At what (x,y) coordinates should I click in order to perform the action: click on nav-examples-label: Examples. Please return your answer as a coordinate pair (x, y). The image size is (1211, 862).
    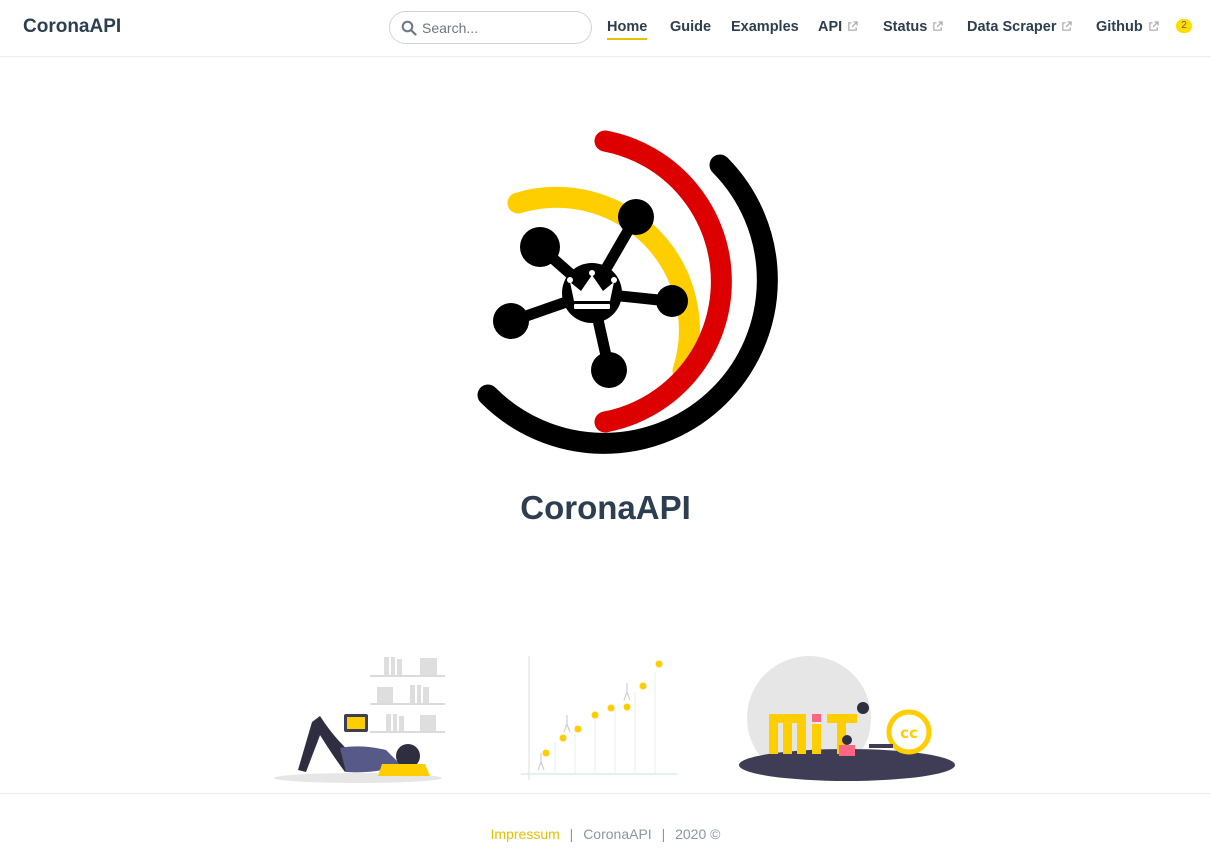
    Looking at the image, I should click on (765, 27).